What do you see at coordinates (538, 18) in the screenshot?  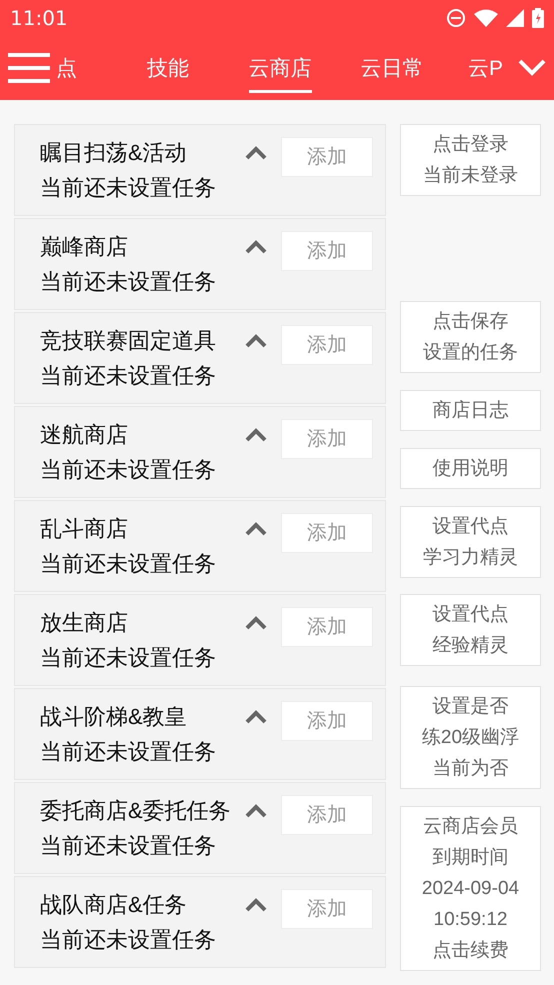 I see `battery-icon` at bounding box center [538, 18].